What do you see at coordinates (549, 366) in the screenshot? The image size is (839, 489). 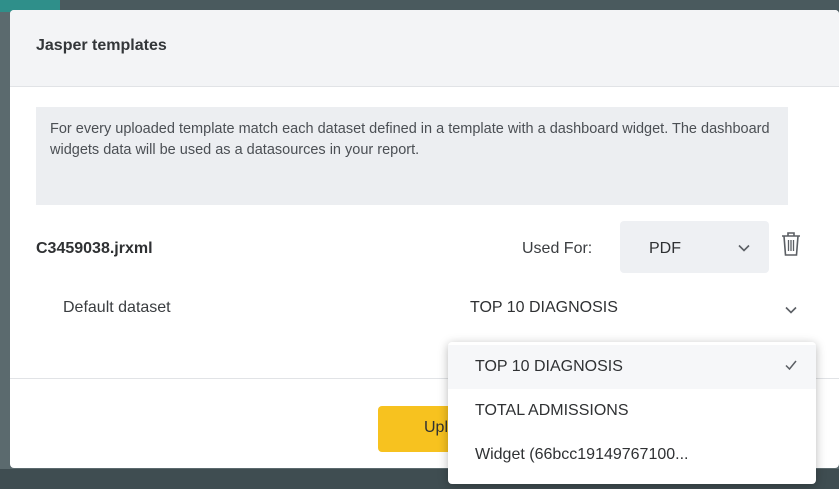 I see `dropdown-option-label: TOP 10 DIAGNOSIS` at bounding box center [549, 366].